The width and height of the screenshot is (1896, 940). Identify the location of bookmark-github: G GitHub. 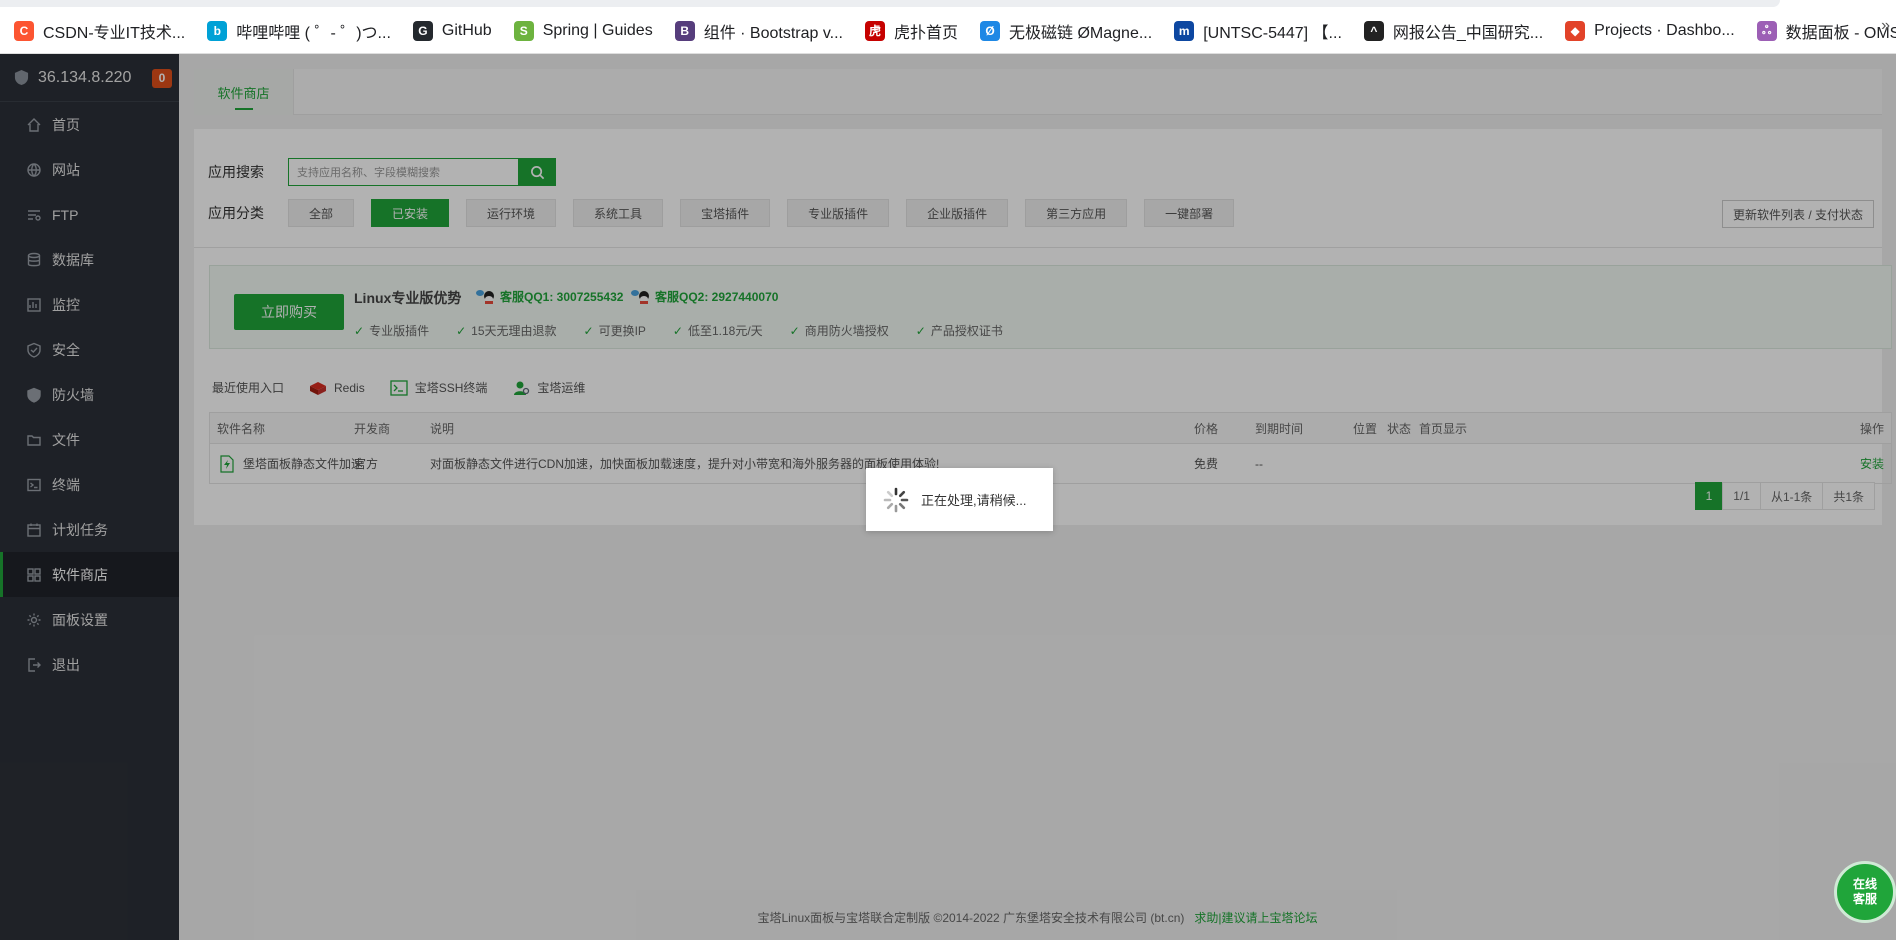
(452, 31).